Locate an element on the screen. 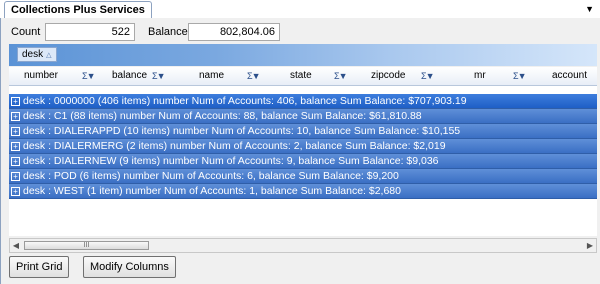 This screenshot has width=600, height=284. group-by-area: desk △ is located at coordinates (303, 55).